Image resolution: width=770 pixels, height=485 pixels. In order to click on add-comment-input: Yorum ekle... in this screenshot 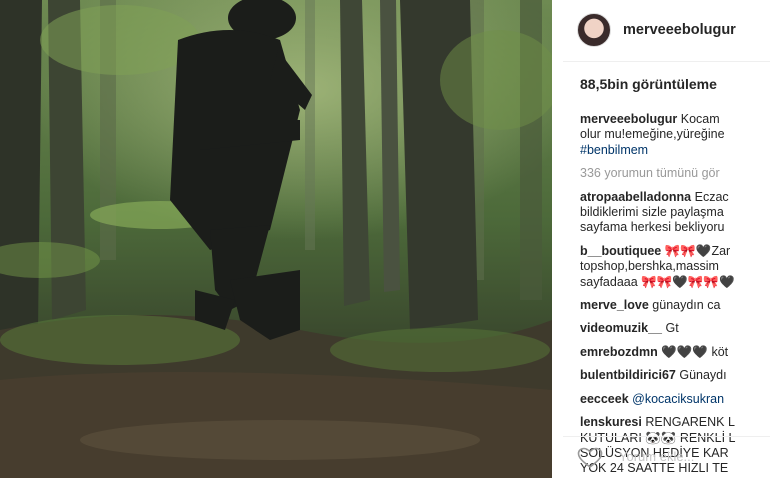, I will do `click(656, 456)`.